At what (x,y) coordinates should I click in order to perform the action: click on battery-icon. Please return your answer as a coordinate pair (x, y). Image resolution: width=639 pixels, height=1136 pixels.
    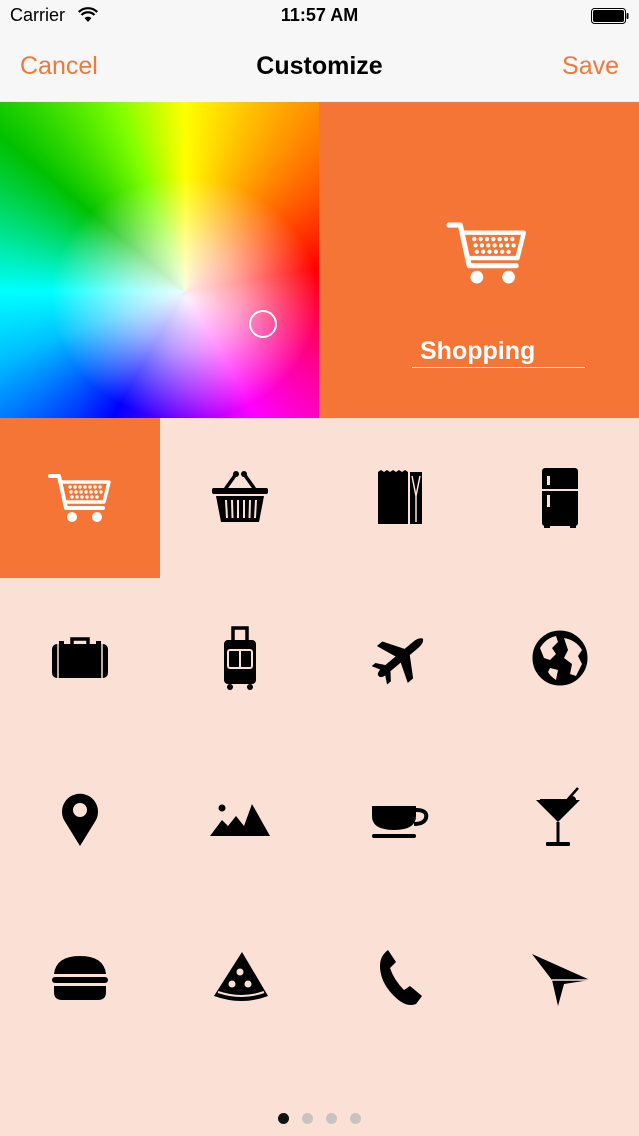
    Looking at the image, I should click on (610, 16).